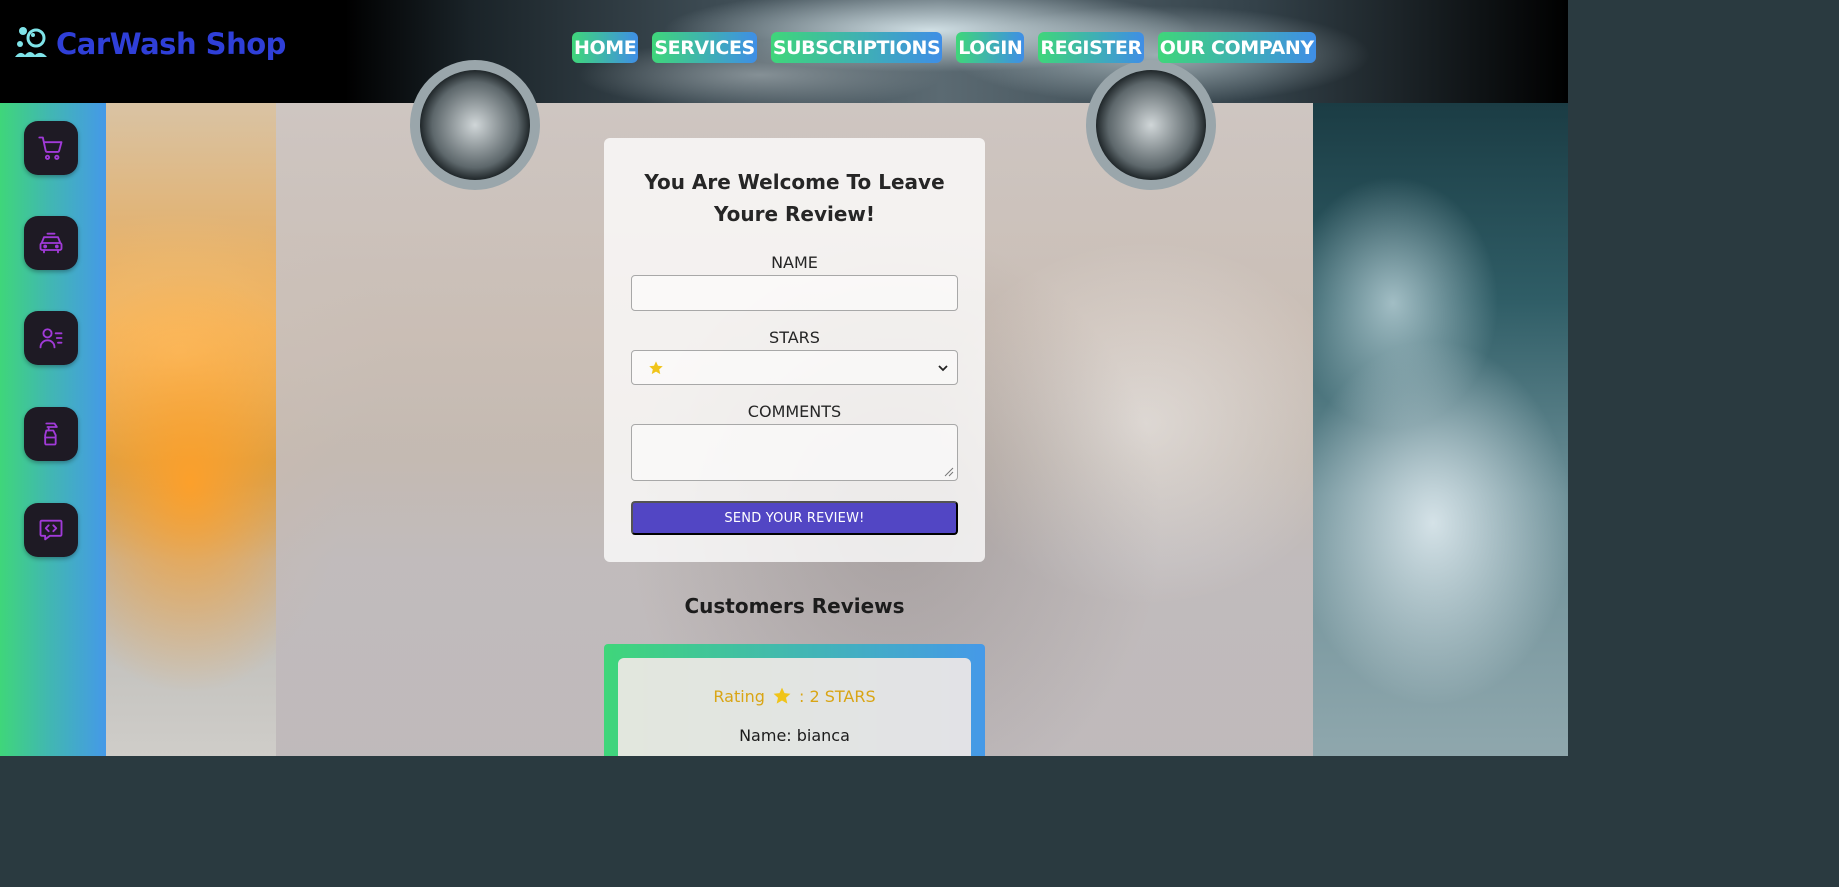 This screenshot has height=887, width=1839. Describe the element at coordinates (943, 368) in the screenshot. I see `chevron-down-icon` at that location.